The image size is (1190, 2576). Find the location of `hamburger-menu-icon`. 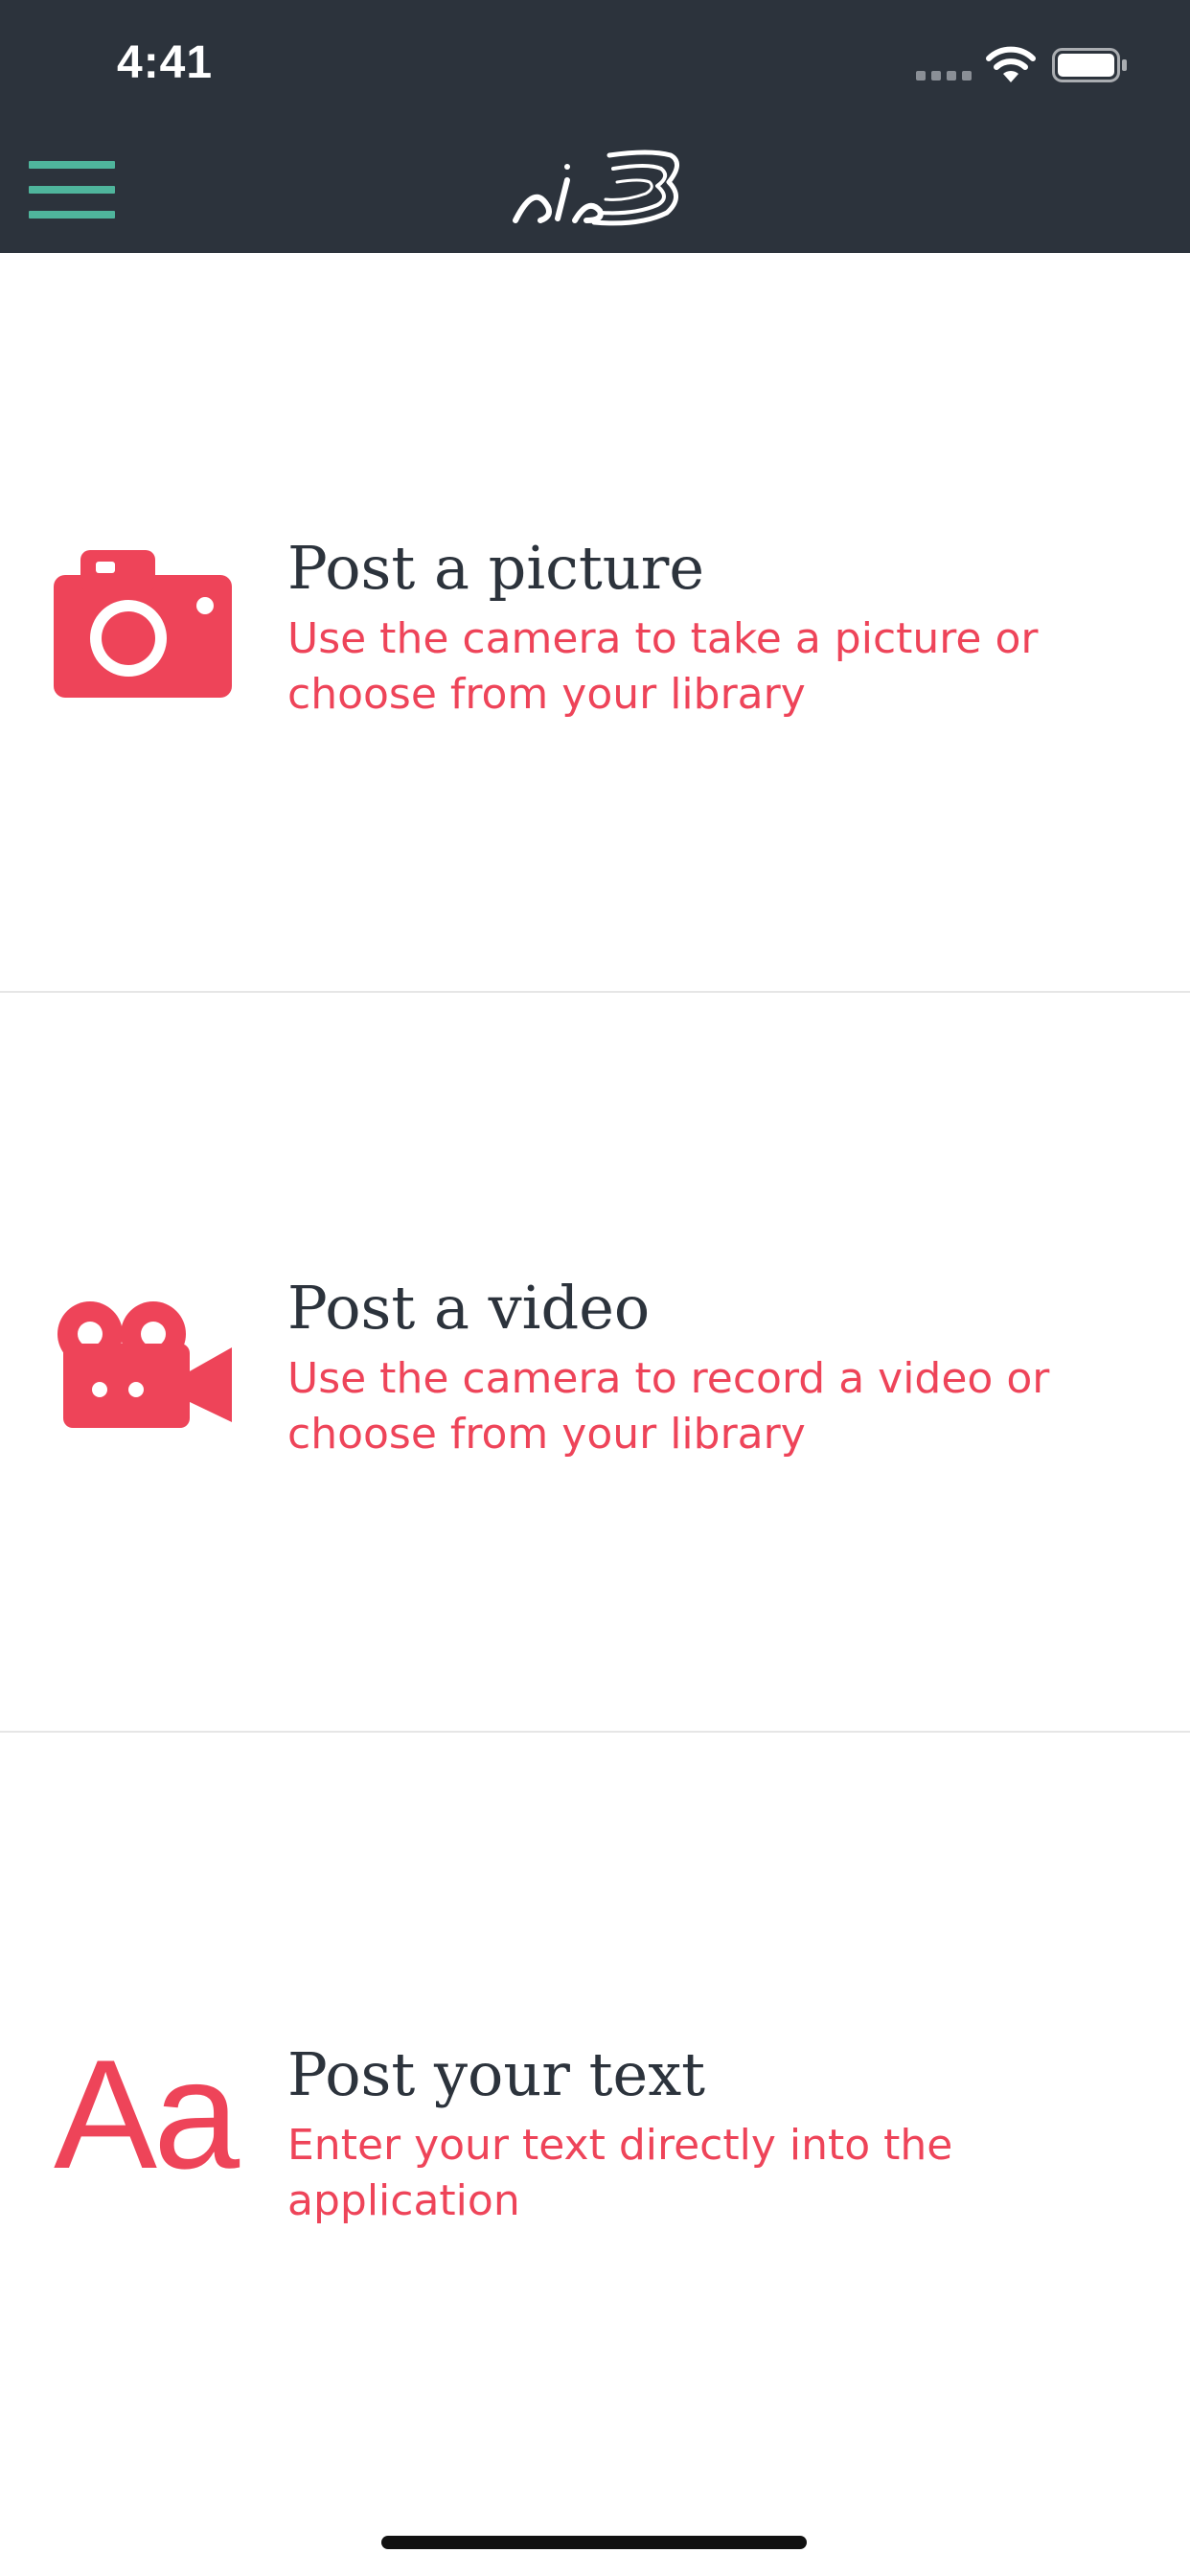

hamburger-menu-icon is located at coordinates (73, 190).